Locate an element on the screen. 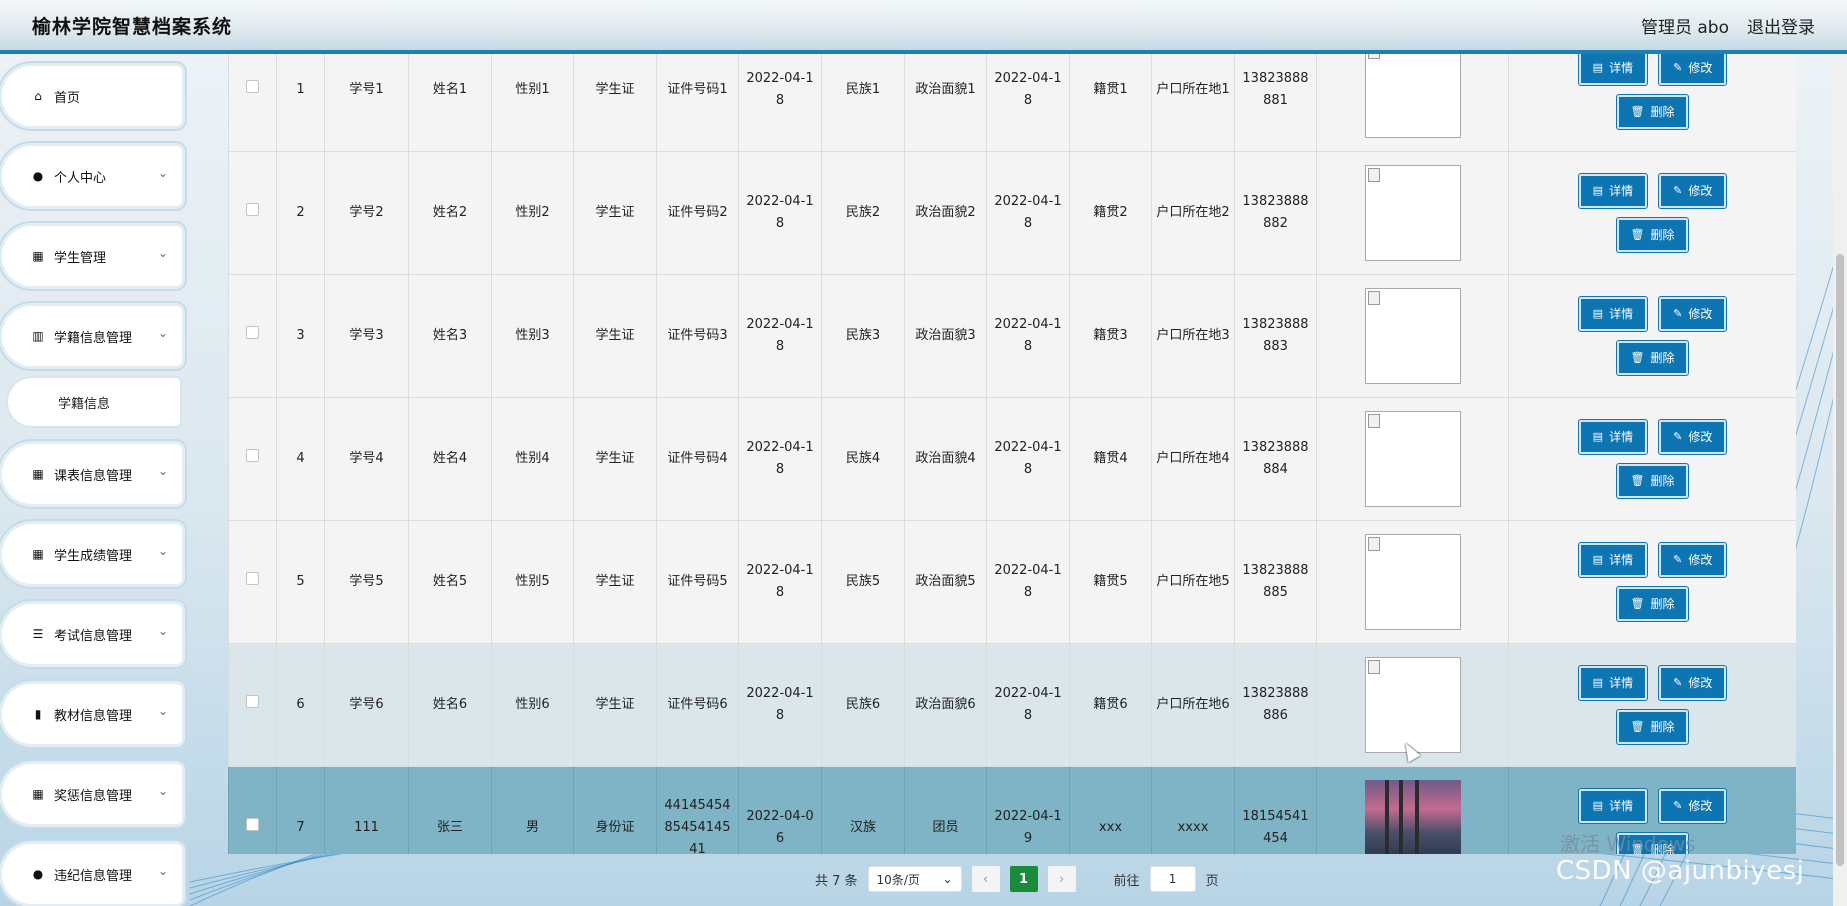 The width and height of the screenshot is (1847, 906). top-header: 榆林学院智慧档案系统 管理员 abo 退出登录 is located at coordinates (923, 27).